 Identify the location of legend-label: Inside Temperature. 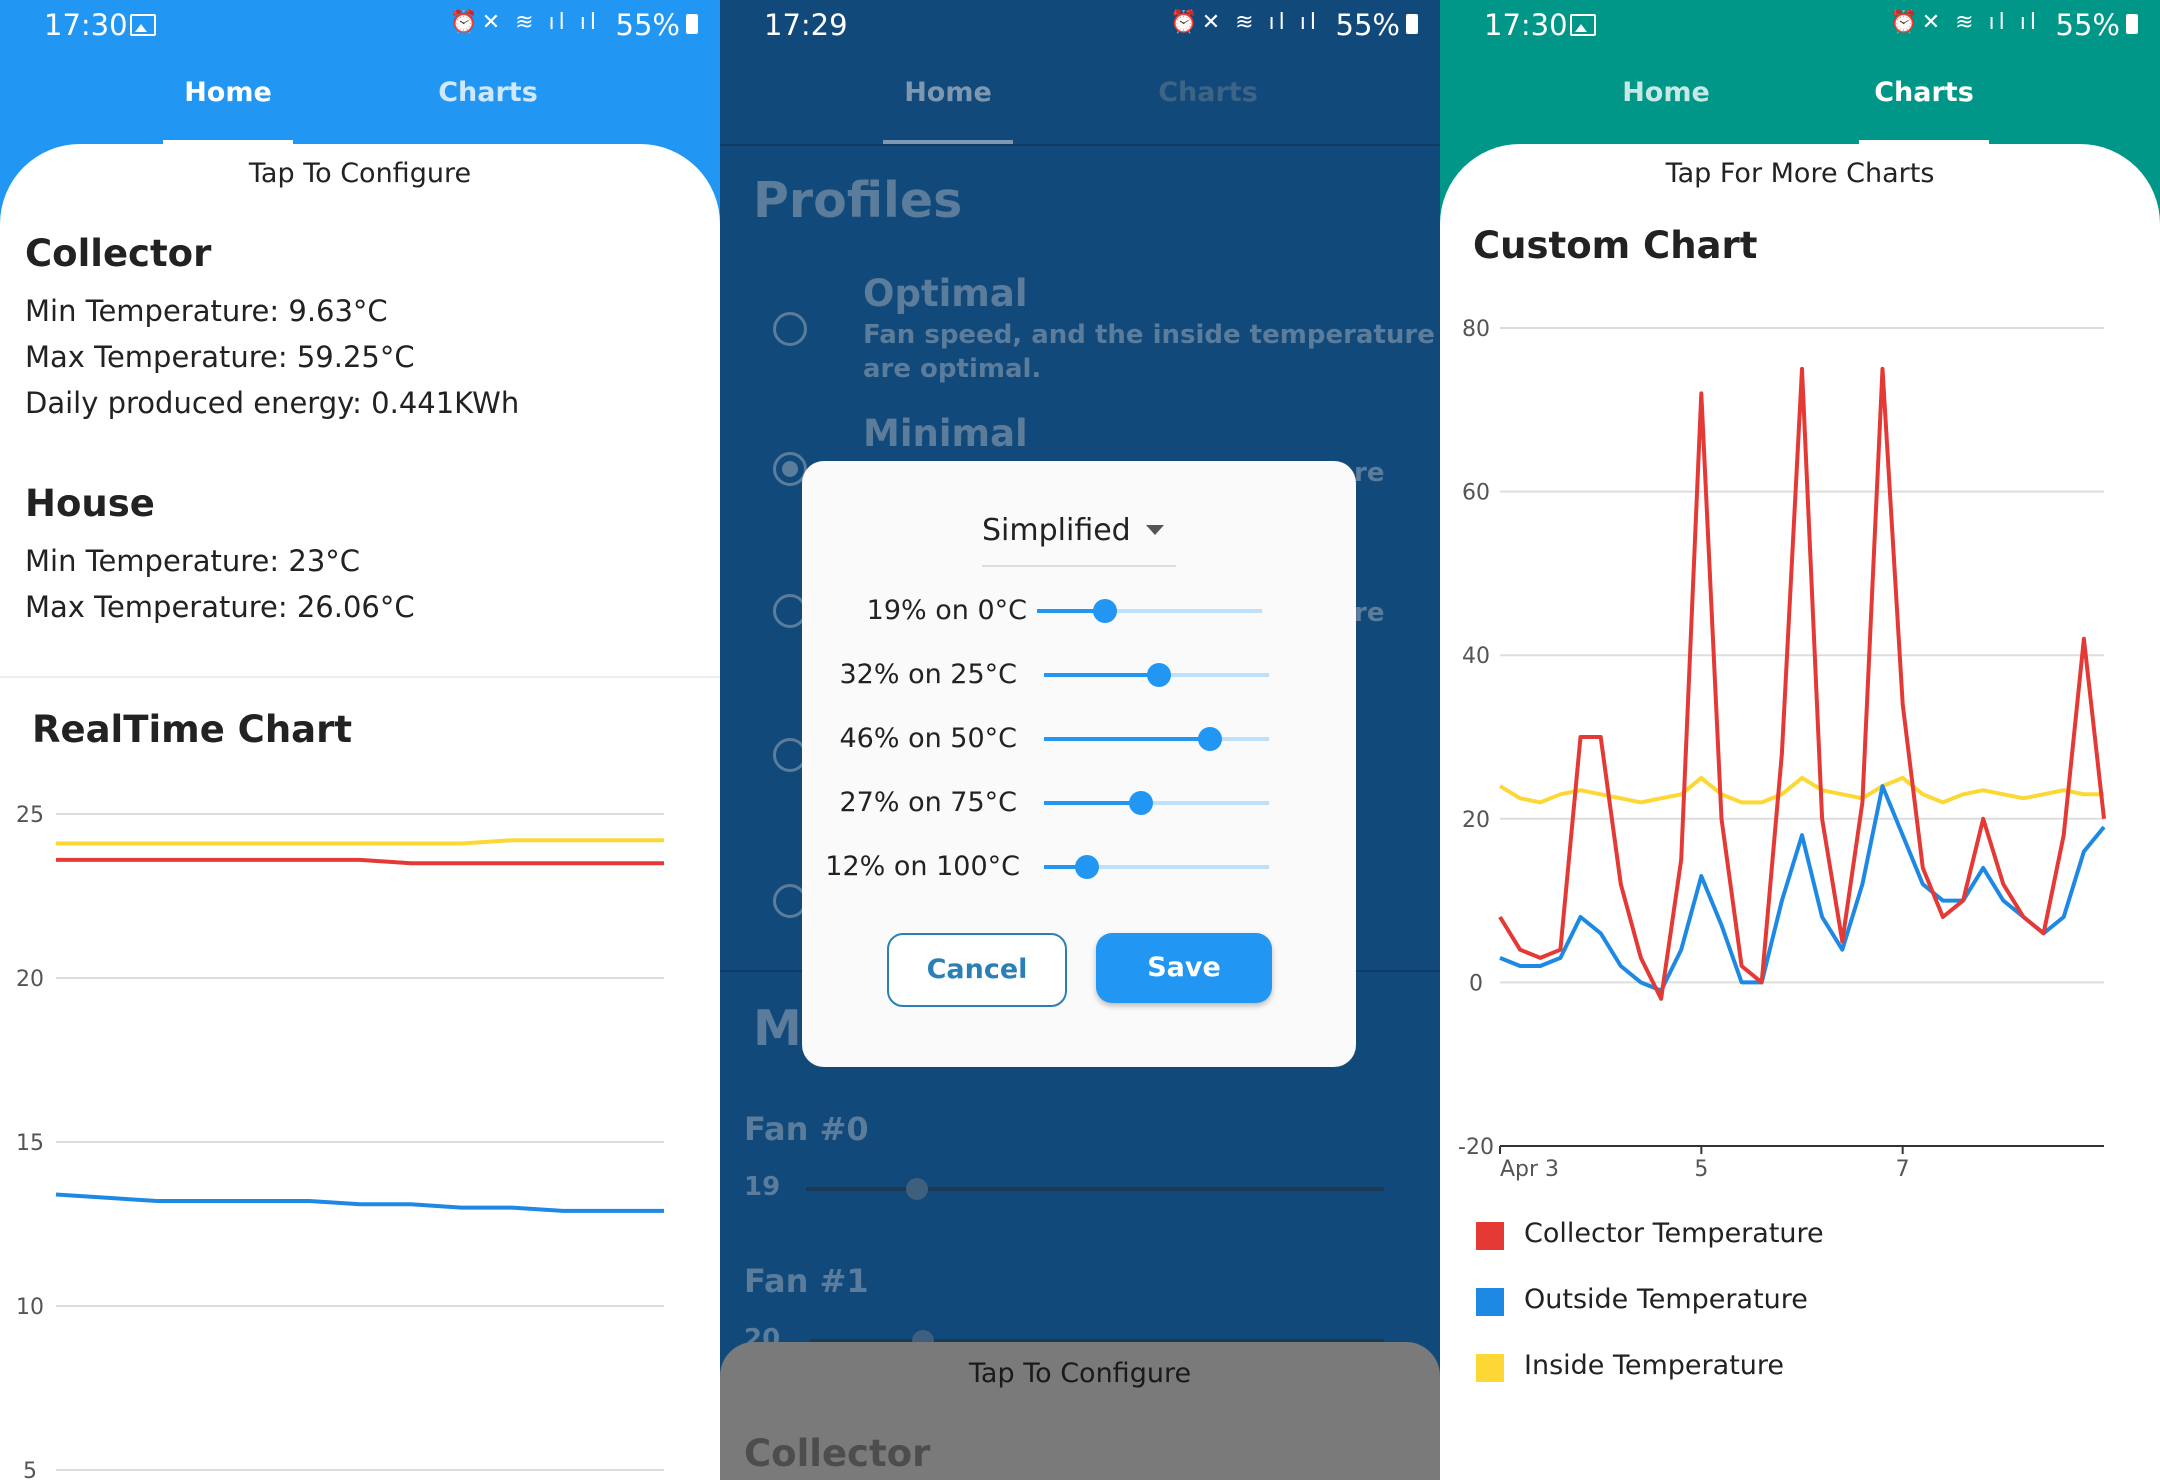
(1654, 1365).